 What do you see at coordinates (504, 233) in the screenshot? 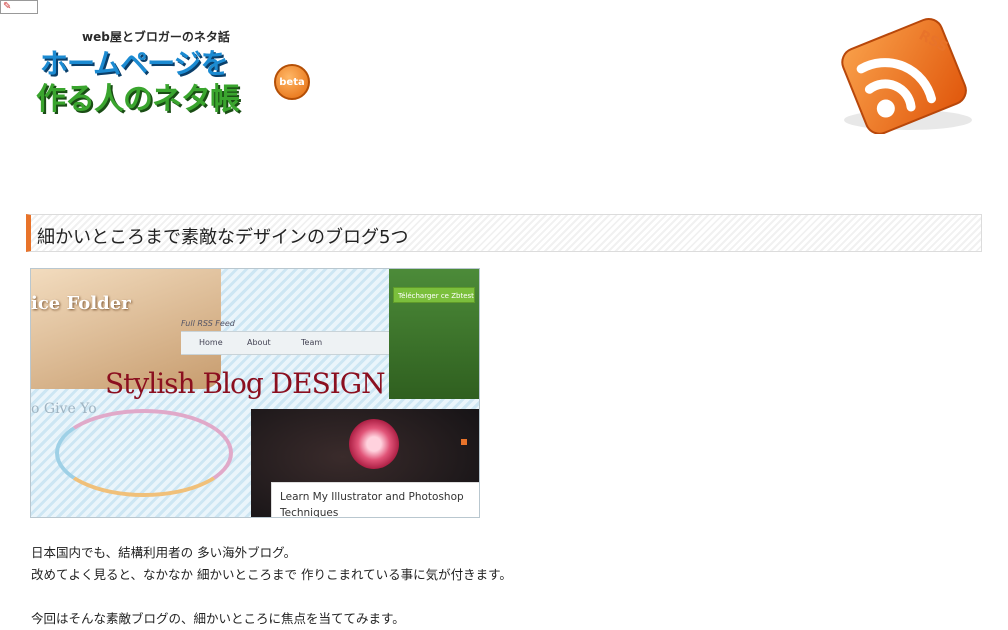
I see `article-title-bar: 細かいところまで素敵なデザインのブログ5つ` at bounding box center [504, 233].